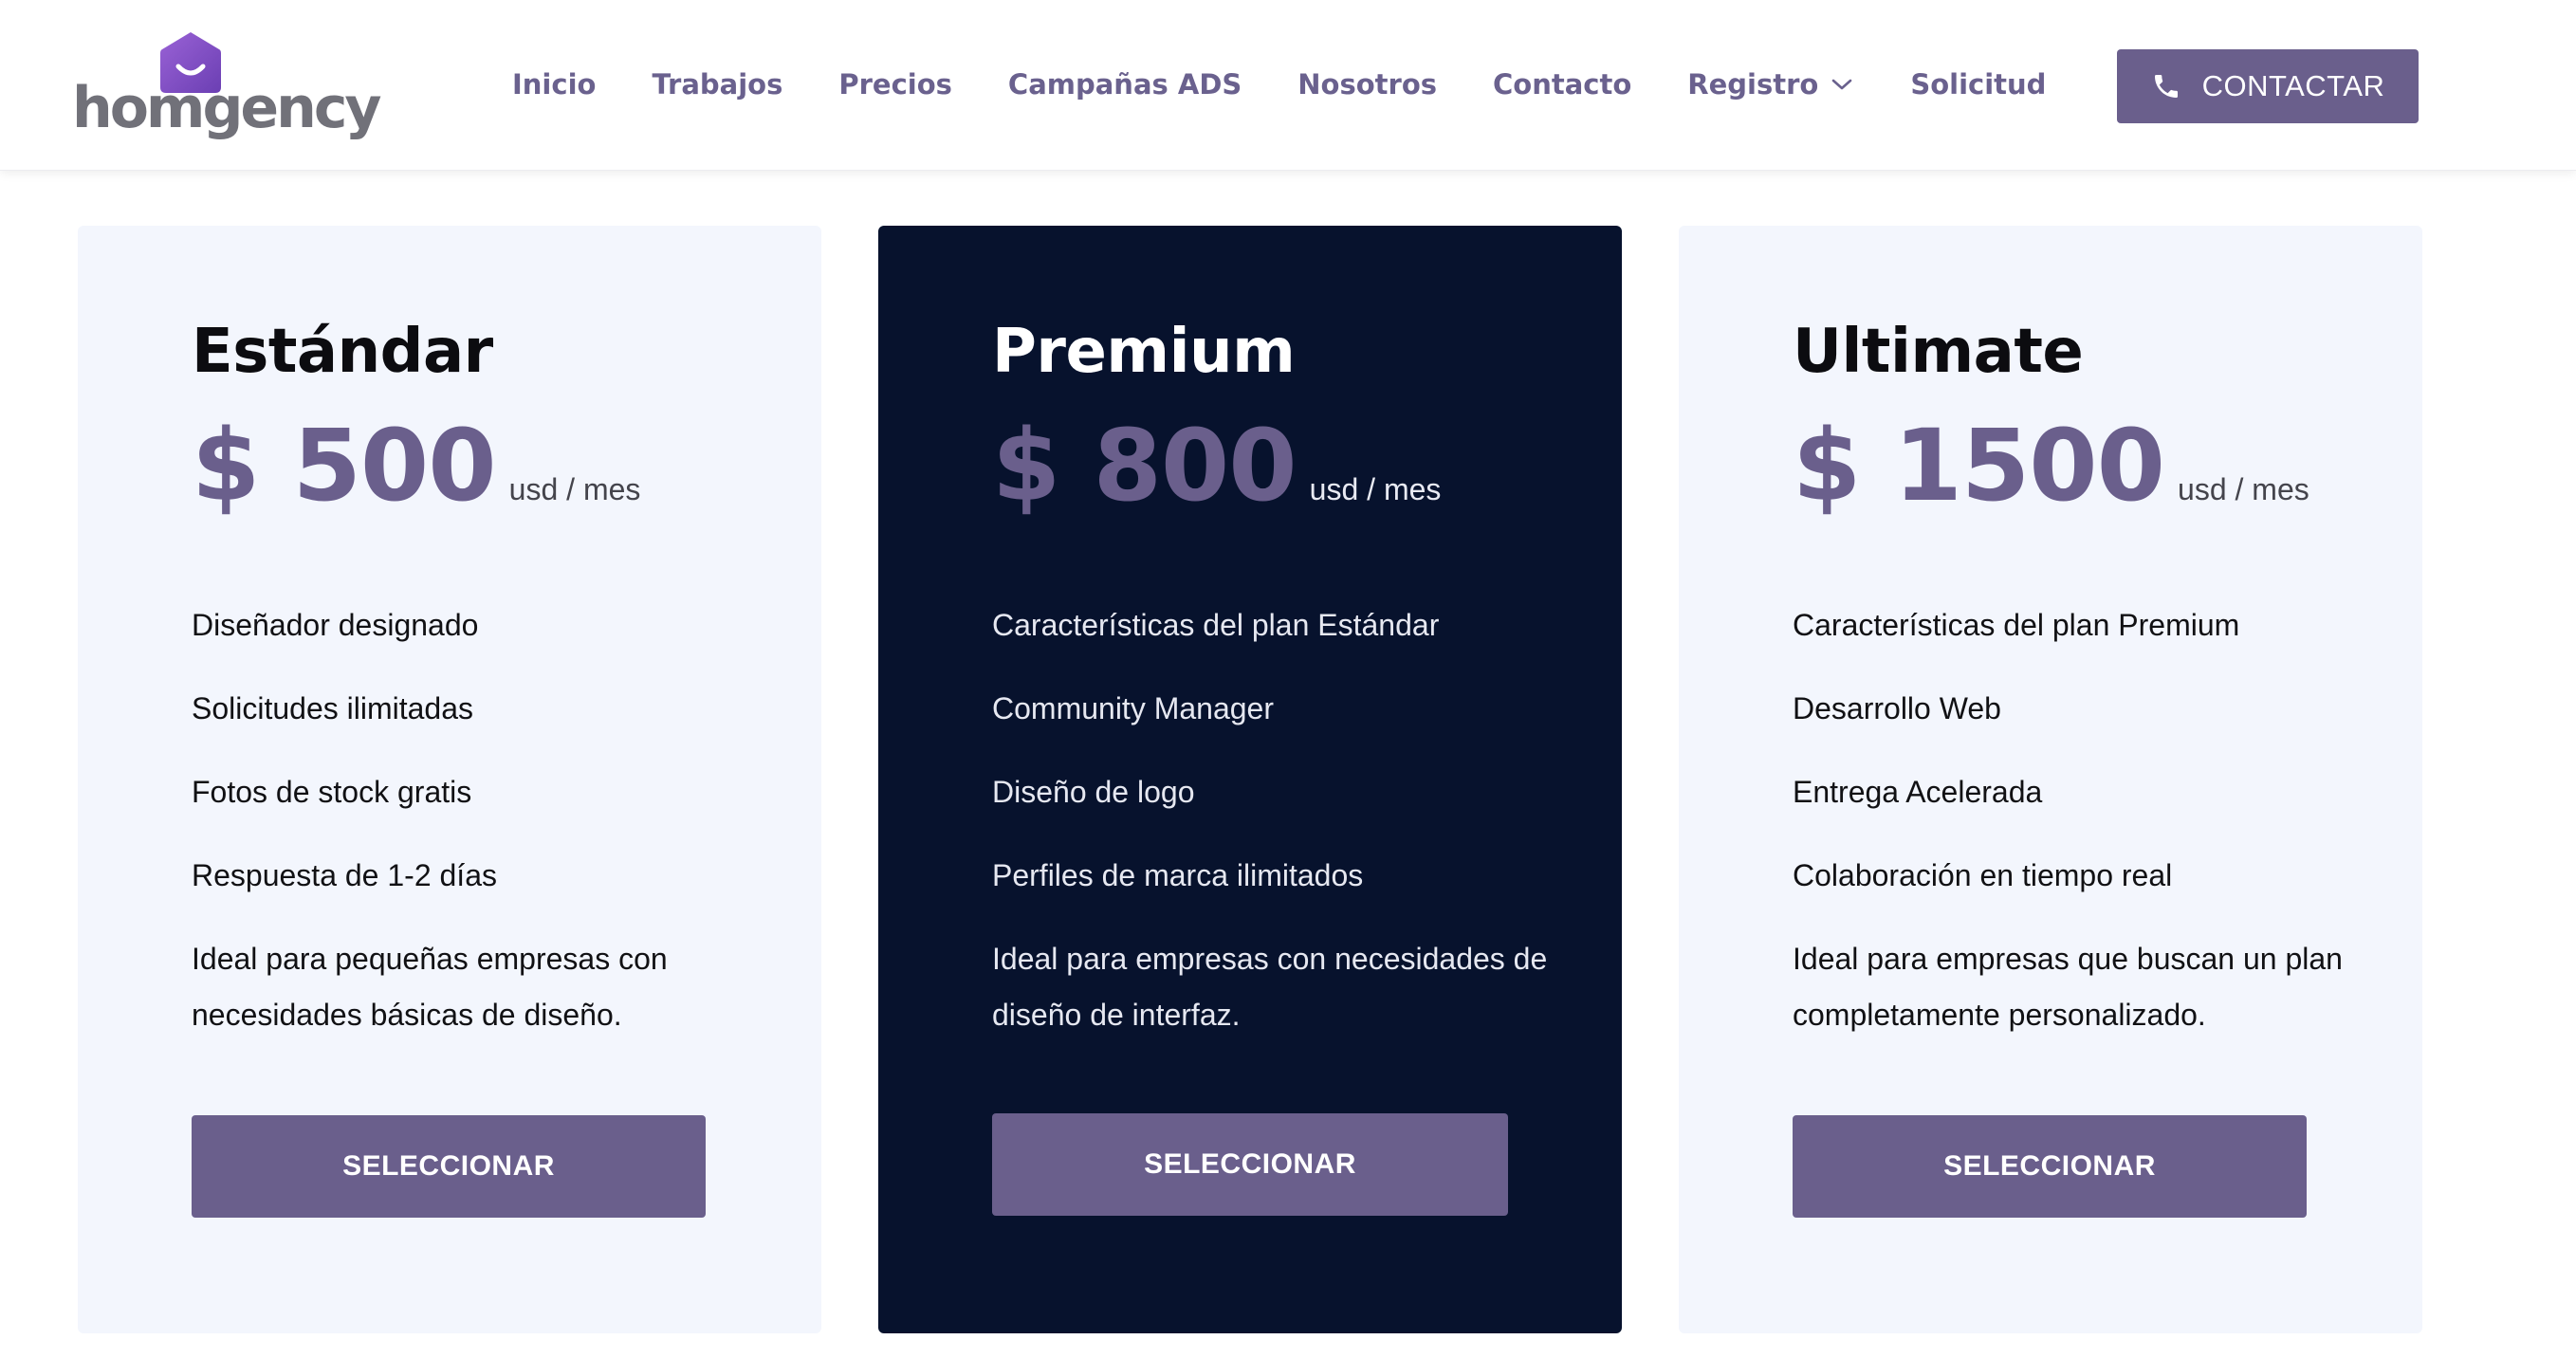  I want to click on nav-item-nosotros: Nosotros, so click(1367, 84).